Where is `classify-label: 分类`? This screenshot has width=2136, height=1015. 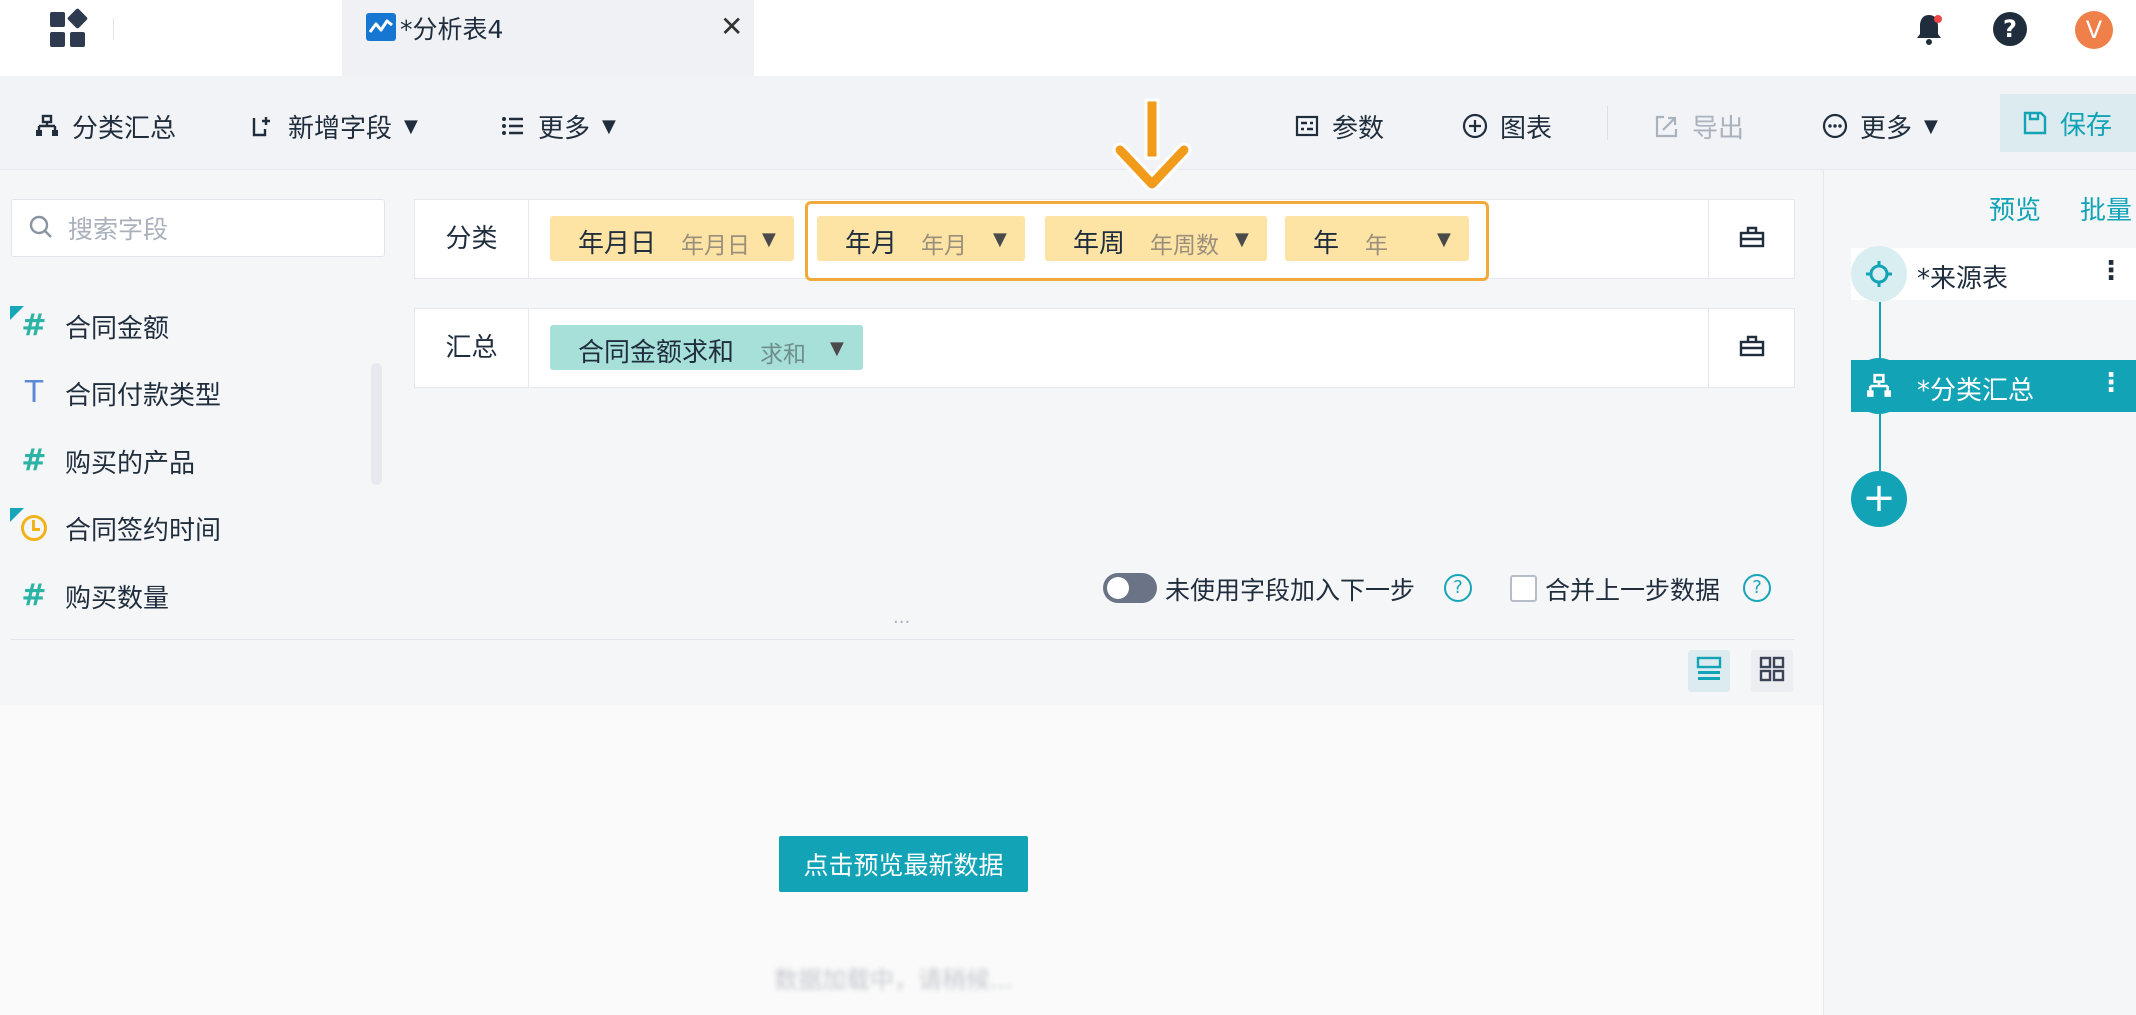
classify-label: 分类 is located at coordinates (472, 239).